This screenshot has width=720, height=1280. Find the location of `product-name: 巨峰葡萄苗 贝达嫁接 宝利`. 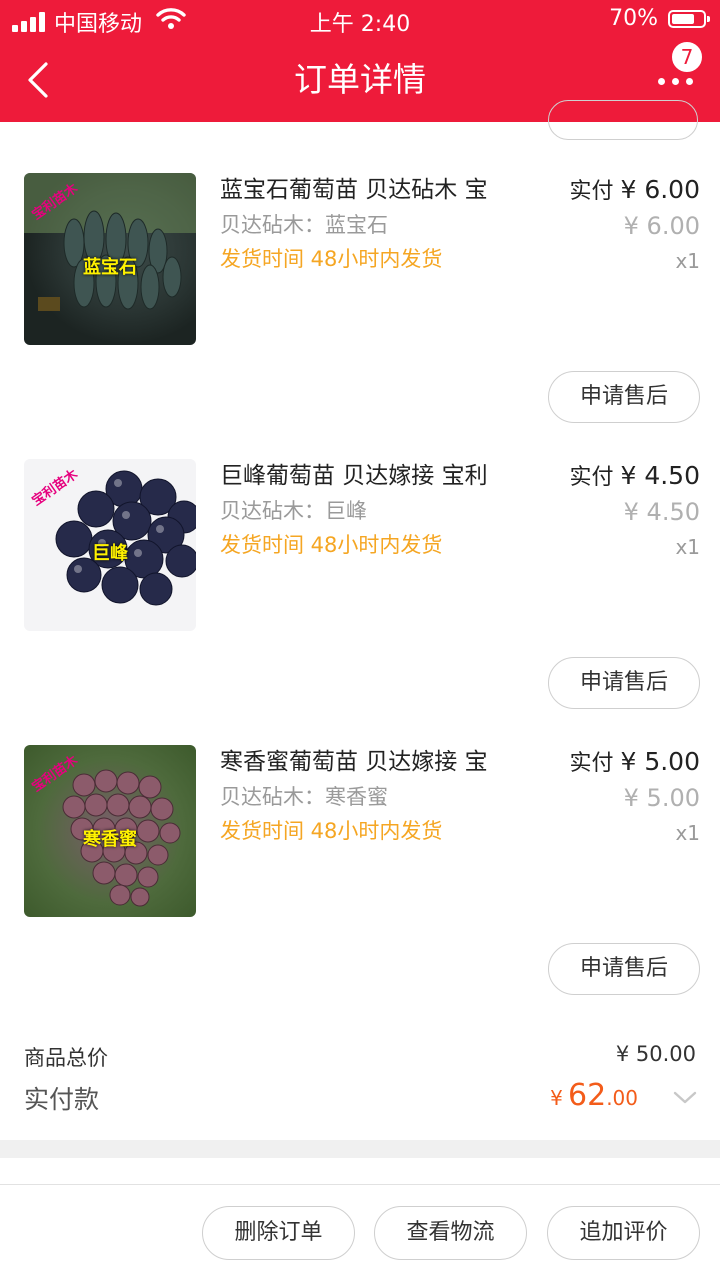

product-name: 巨峰葡萄苗 贝达嫁接 宝利 is located at coordinates (375, 476).